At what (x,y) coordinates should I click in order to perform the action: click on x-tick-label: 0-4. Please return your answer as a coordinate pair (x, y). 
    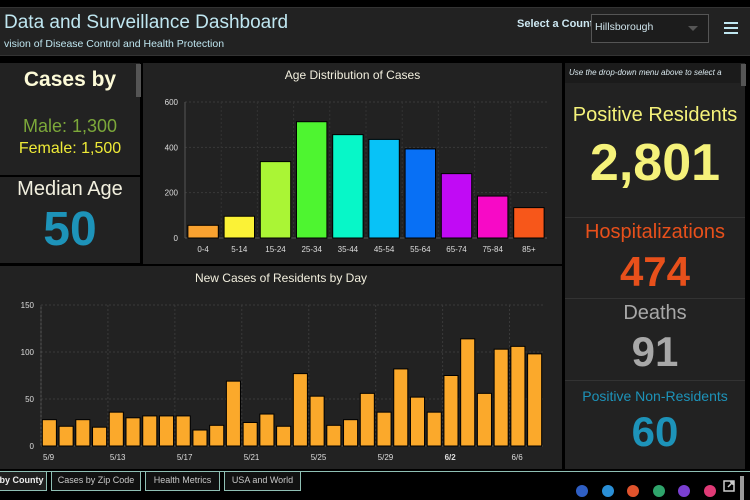
    Looking at the image, I should click on (203, 249).